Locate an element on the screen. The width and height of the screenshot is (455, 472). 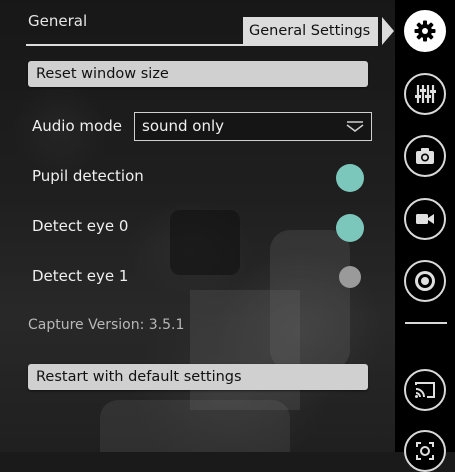
camera-icon is located at coordinates (425, 156).